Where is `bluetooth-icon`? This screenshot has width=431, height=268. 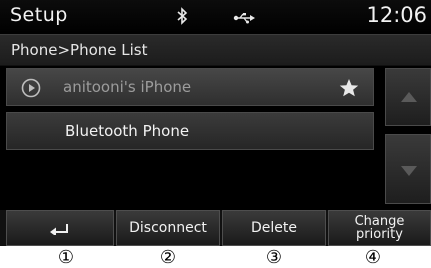
bluetooth-icon is located at coordinates (182, 16).